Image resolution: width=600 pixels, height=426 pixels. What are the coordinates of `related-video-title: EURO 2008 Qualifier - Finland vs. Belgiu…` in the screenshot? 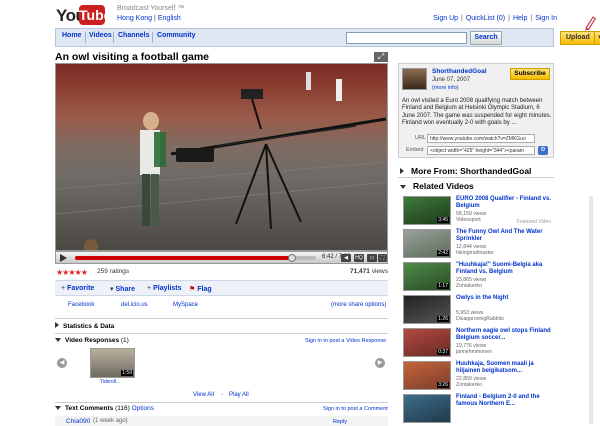 It's located at (504, 203).